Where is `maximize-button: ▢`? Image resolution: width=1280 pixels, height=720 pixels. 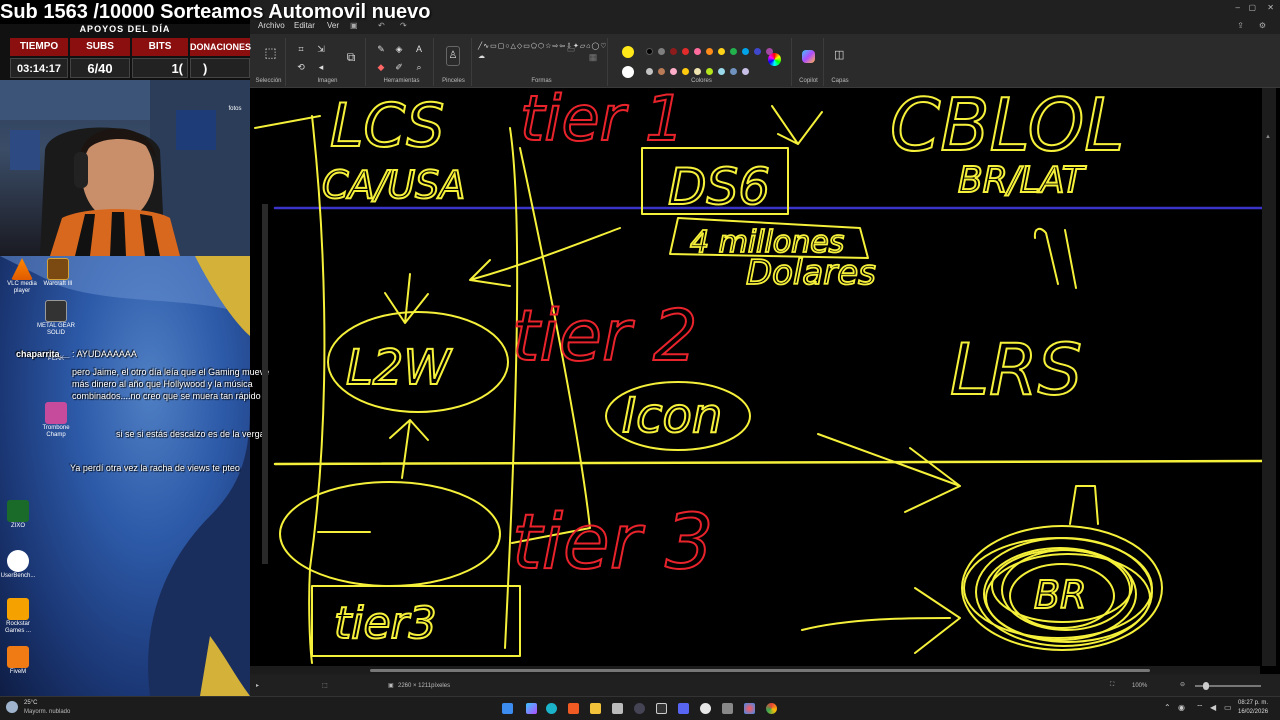
maximize-button: ▢ is located at coordinates (1252, 7).